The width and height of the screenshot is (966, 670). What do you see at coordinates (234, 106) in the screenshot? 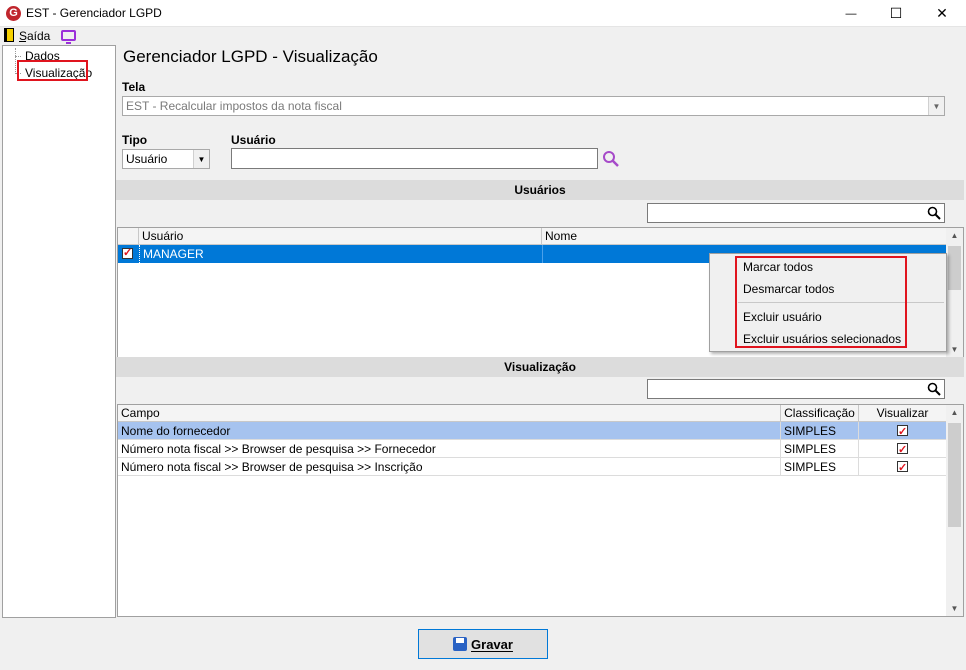
I see `tela-select-value: EST - Recalcular impostos da nota fiscal` at bounding box center [234, 106].